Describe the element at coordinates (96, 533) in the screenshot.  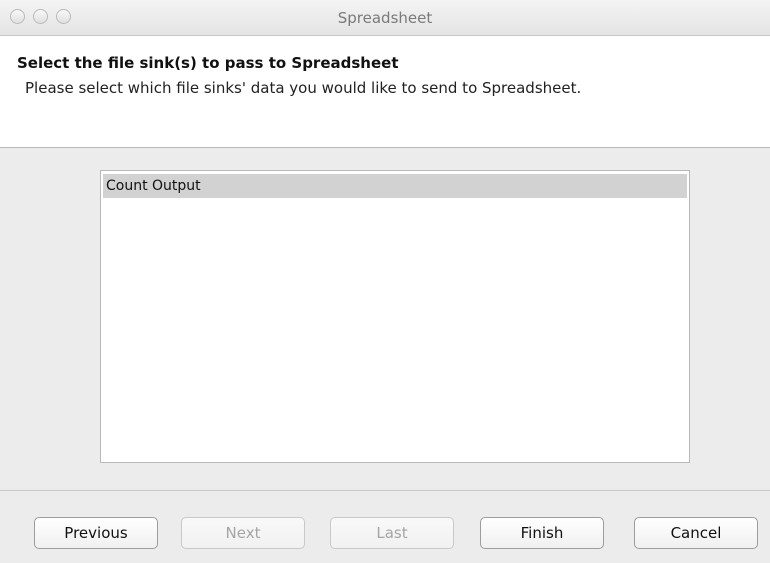
I see `previous-button: Previous` at that location.